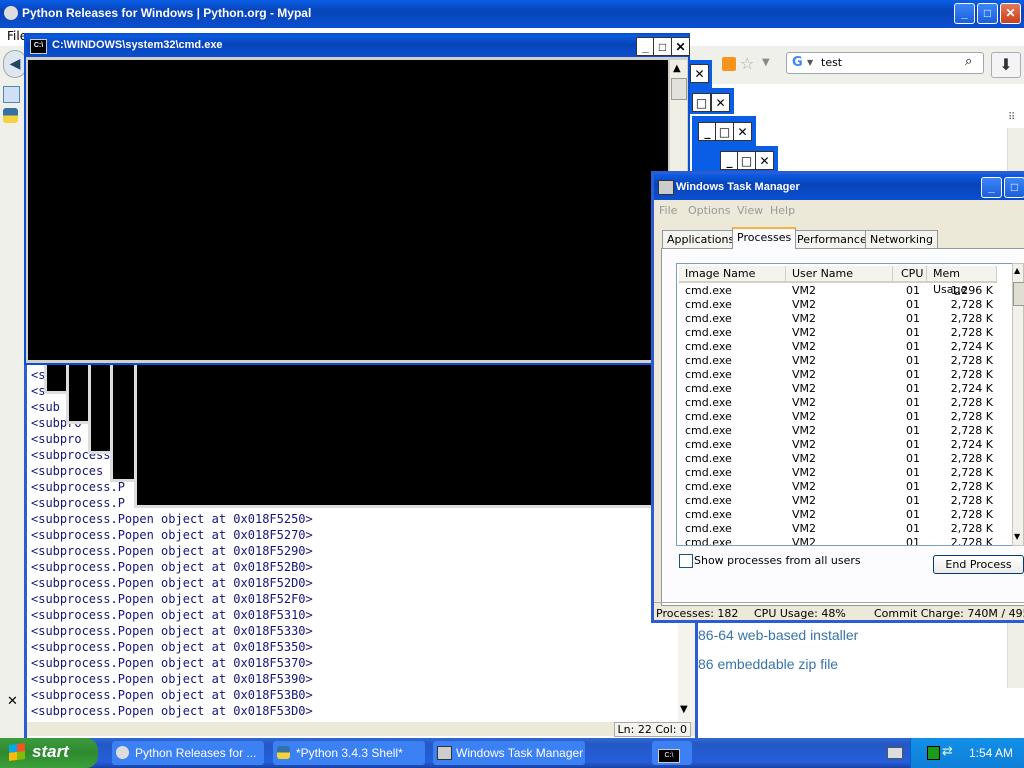 This screenshot has width=1024, height=768. I want to click on taskbar-item-cmd: C:\, so click(672, 753).